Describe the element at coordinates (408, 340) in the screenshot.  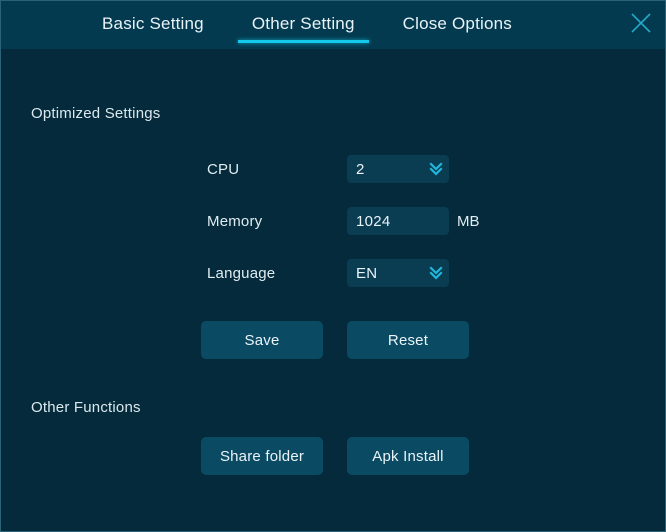
I see `reset-button: Reset` at that location.